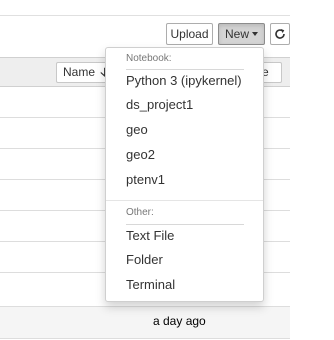  Describe the element at coordinates (145, 322) in the screenshot. I see `table-row: a day ago` at that location.